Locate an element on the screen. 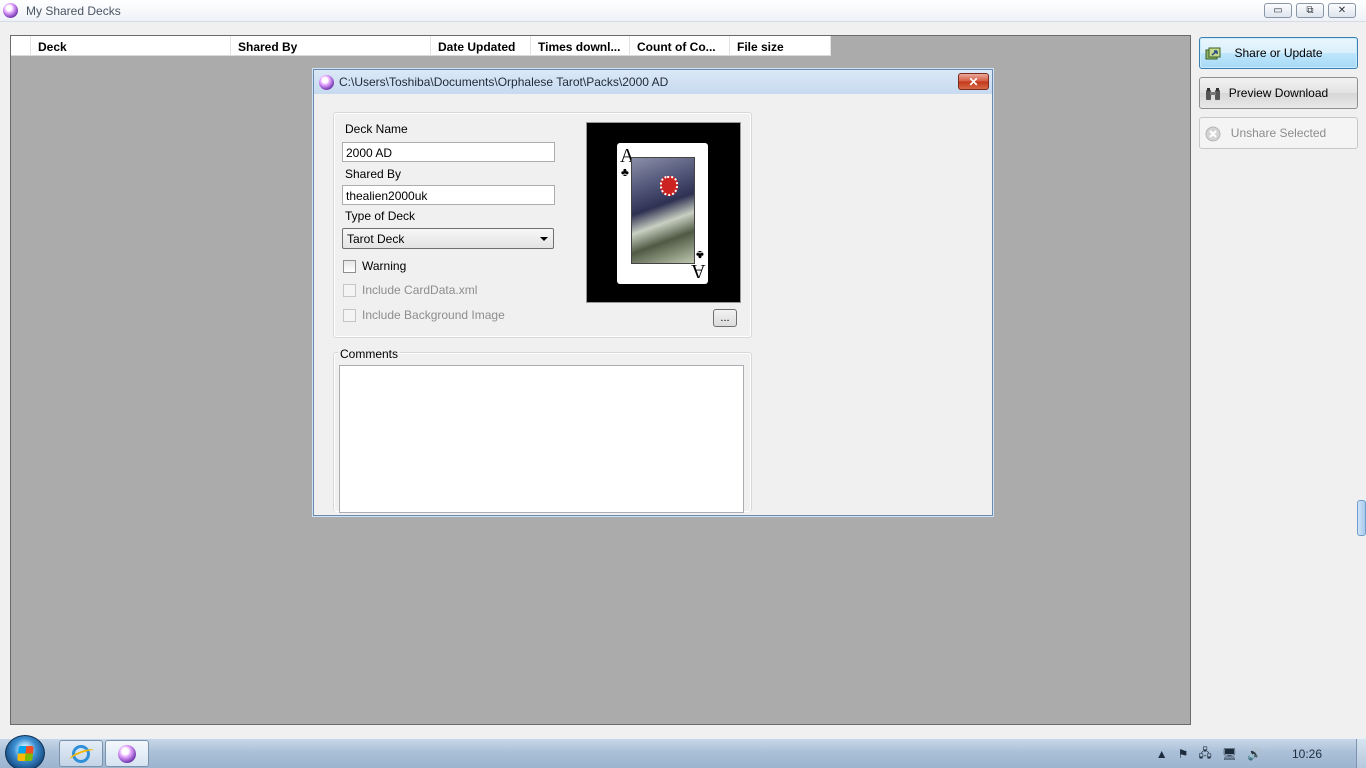  clock: 10:26 is located at coordinates (1307, 754).